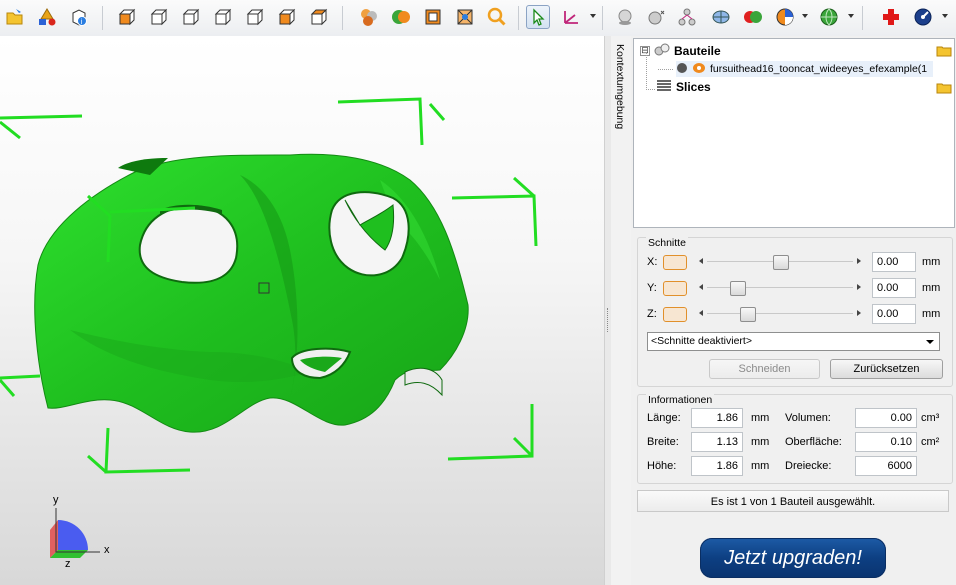 This screenshot has width=956, height=585. Describe the element at coordinates (255, 17) in the screenshot. I see `view-top-icon` at that location.